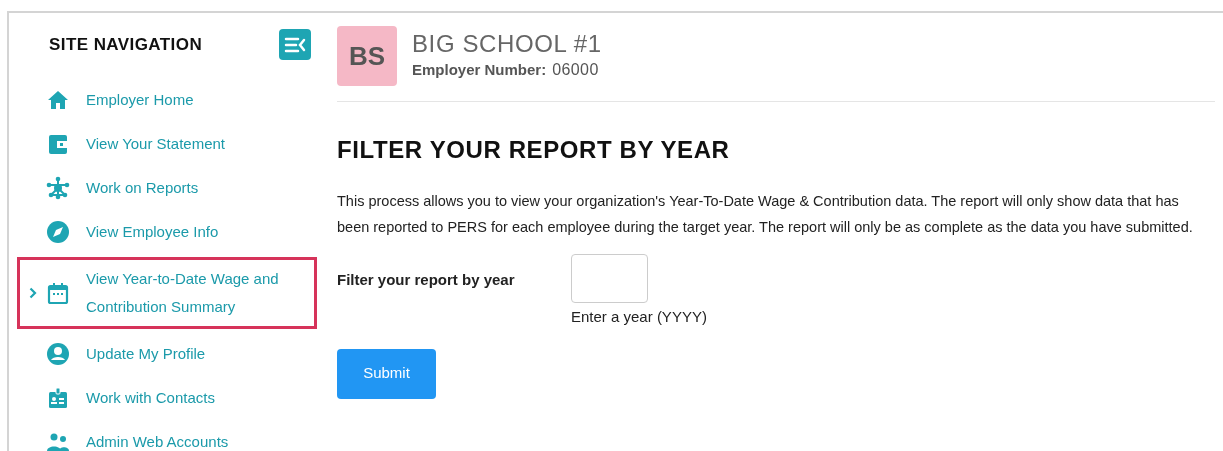 This screenshot has width=1223, height=451. Describe the element at coordinates (58, 100) in the screenshot. I see `home-icon` at that location.